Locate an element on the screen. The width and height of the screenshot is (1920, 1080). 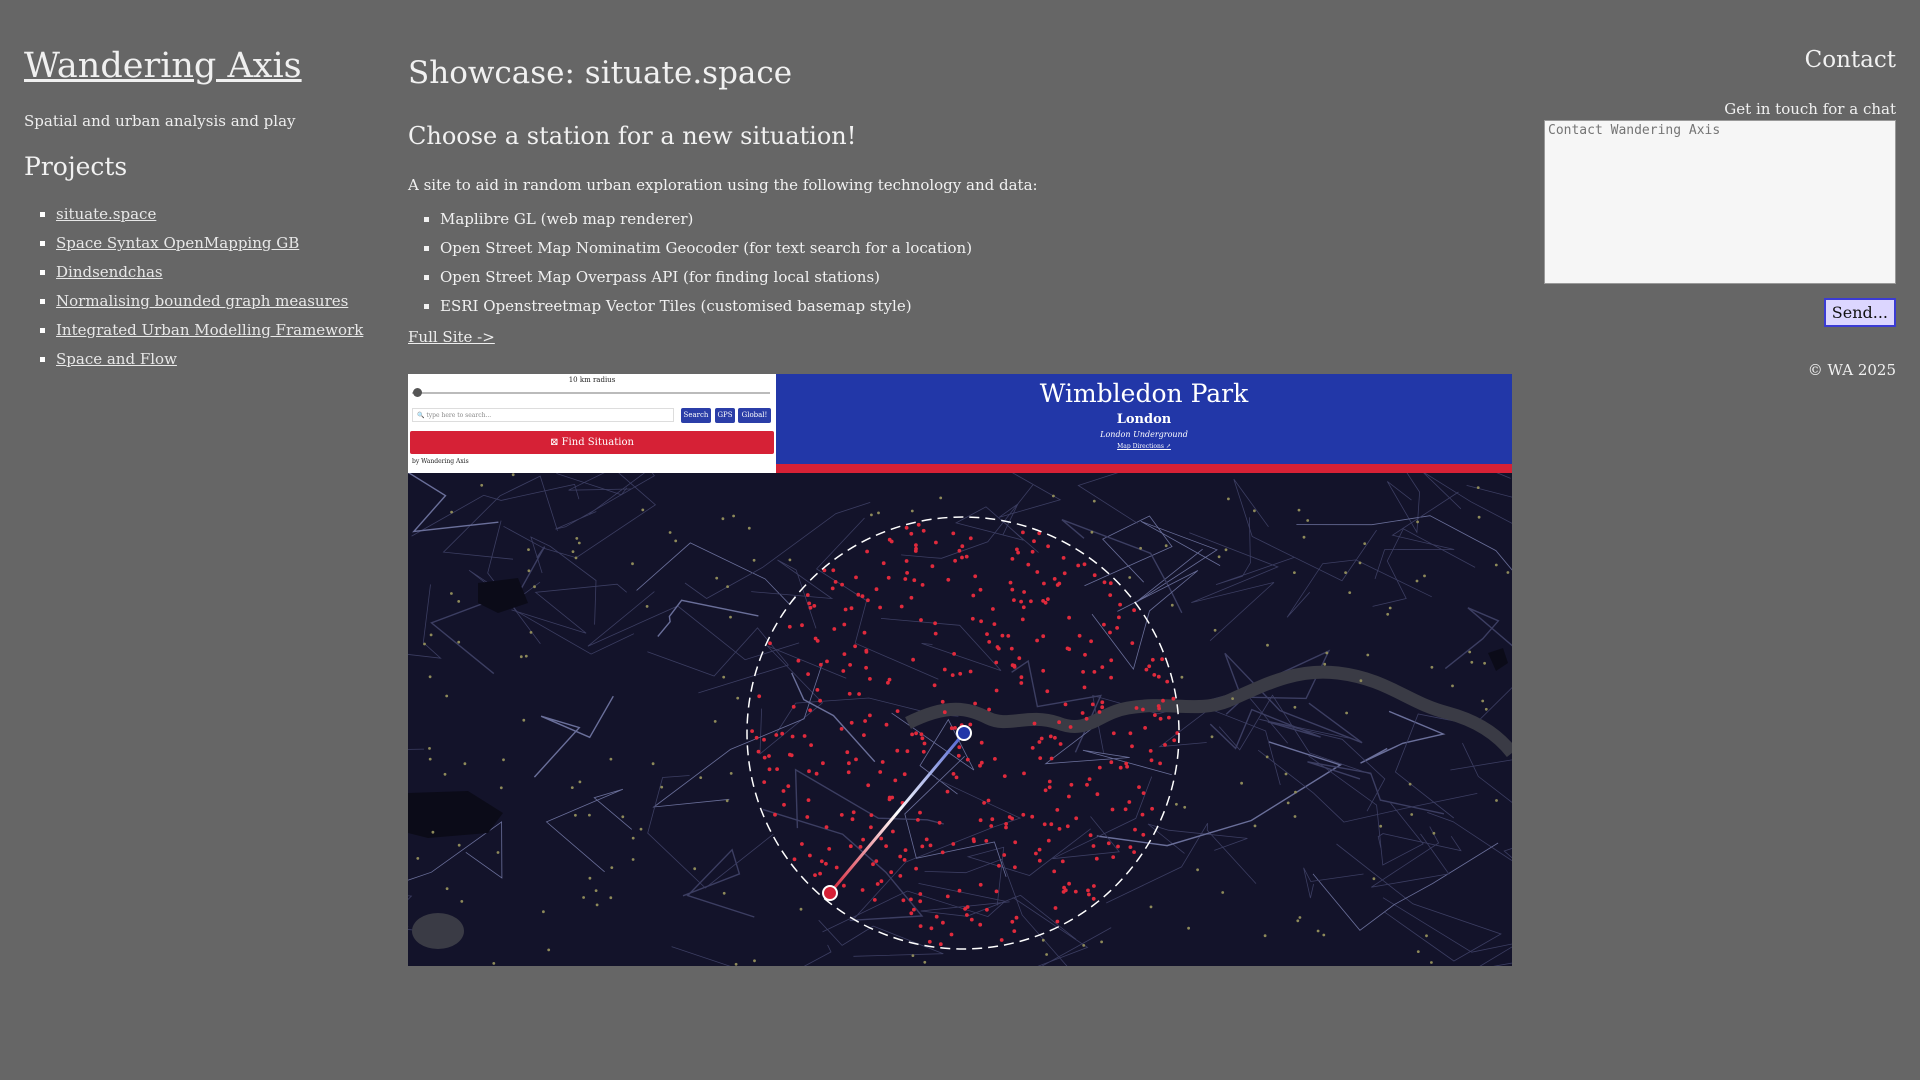
project-link-space-and-flow: Space and Flow is located at coordinates (116, 359).